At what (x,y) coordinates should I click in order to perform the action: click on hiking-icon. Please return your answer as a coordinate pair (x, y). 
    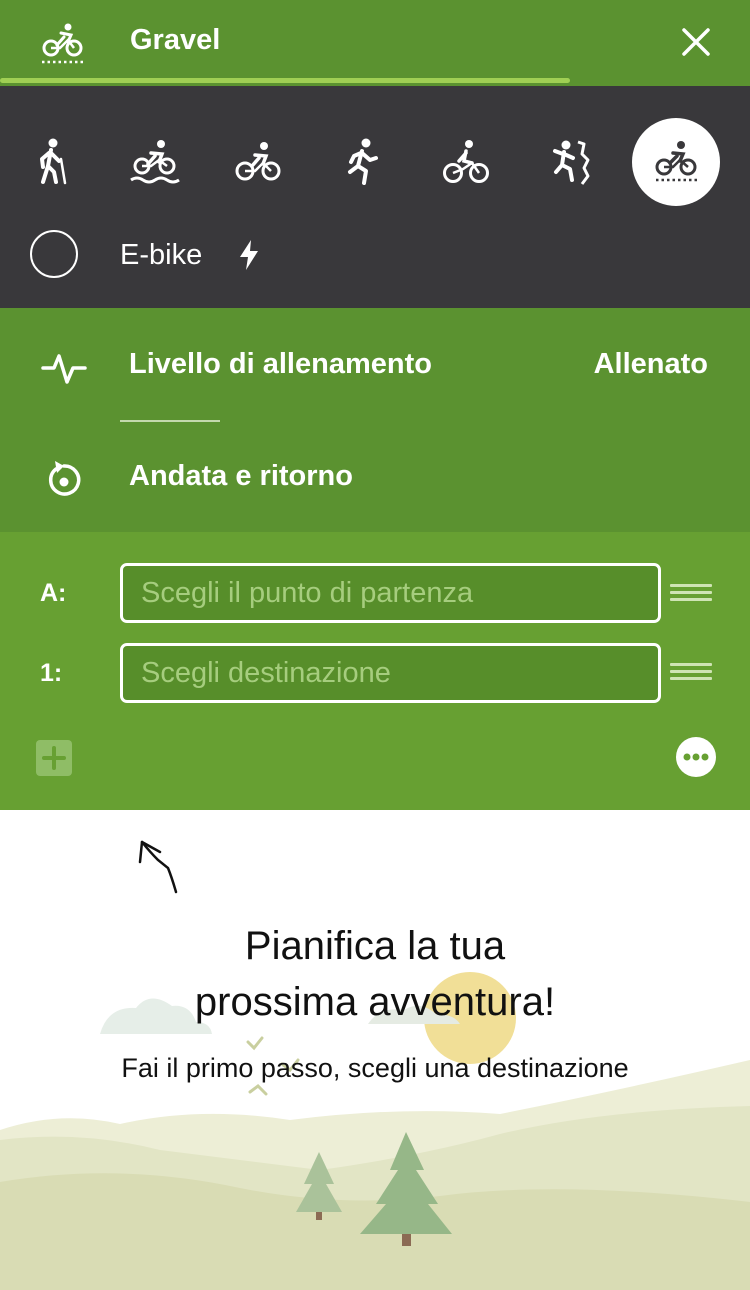
    Looking at the image, I should click on (53, 161).